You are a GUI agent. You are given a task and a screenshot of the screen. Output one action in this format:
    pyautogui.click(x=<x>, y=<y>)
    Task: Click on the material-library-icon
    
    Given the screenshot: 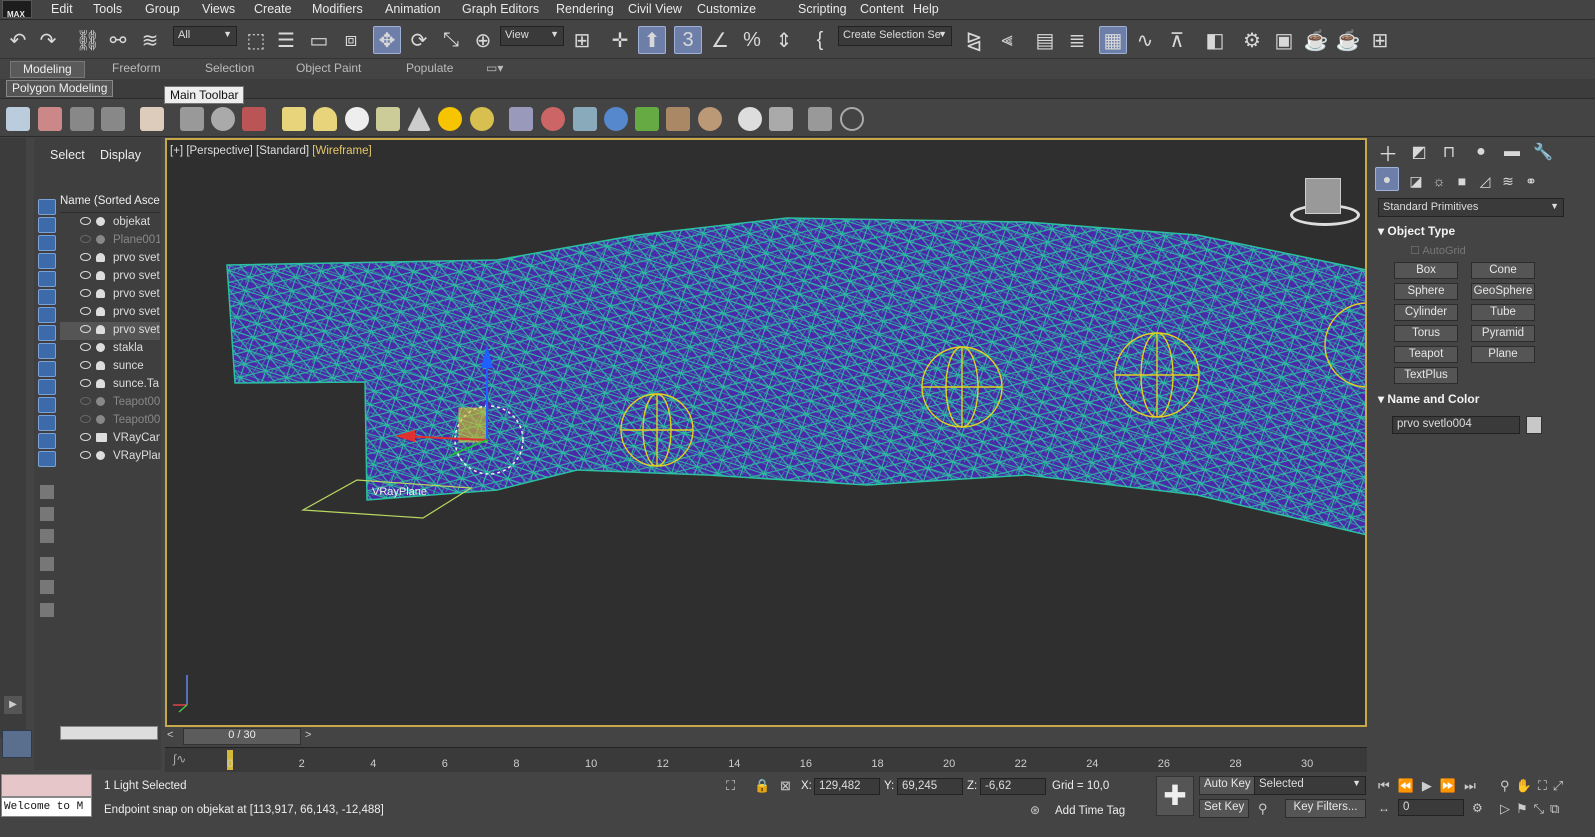 What is the action you would take?
    pyautogui.click(x=781, y=119)
    